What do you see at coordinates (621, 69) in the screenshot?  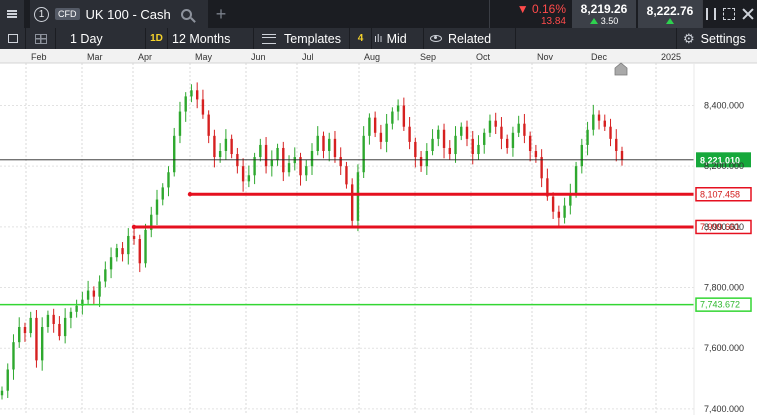 I see `scroll-marker-icon` at bounding box center [621, 69].